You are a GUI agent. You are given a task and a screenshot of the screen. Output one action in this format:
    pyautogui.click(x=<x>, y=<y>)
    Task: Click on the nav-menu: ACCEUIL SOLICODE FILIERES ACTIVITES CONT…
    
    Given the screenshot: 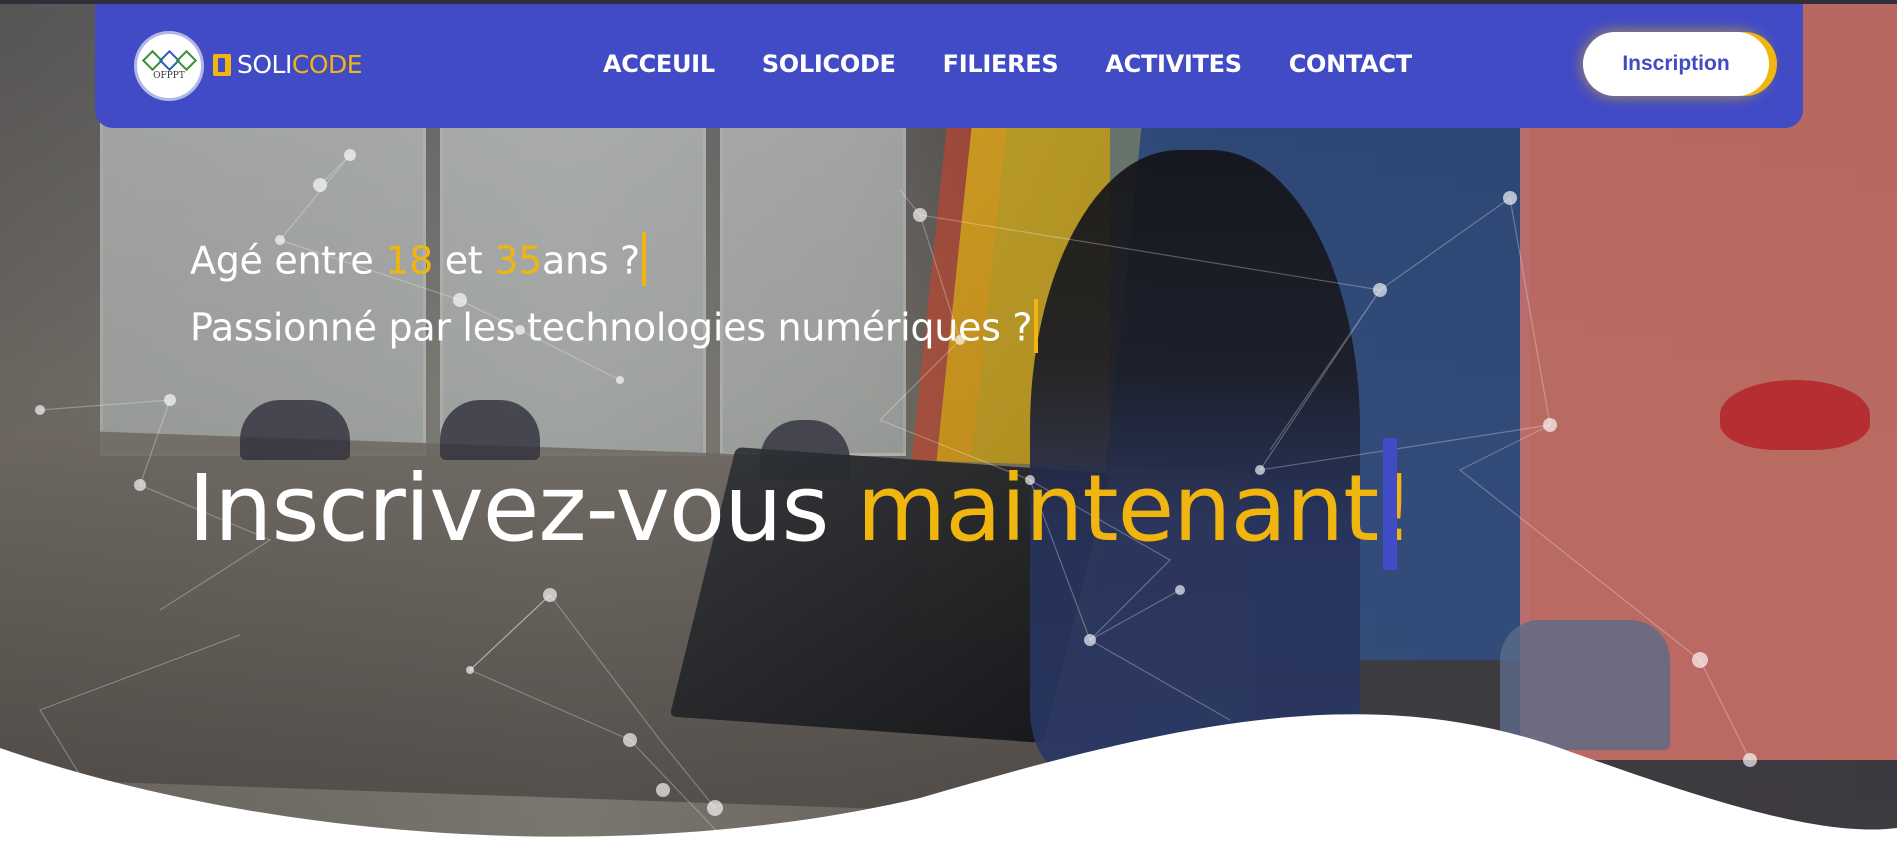 What is the action you would take?
    pyautogui.click(x=1007, y=64)
    